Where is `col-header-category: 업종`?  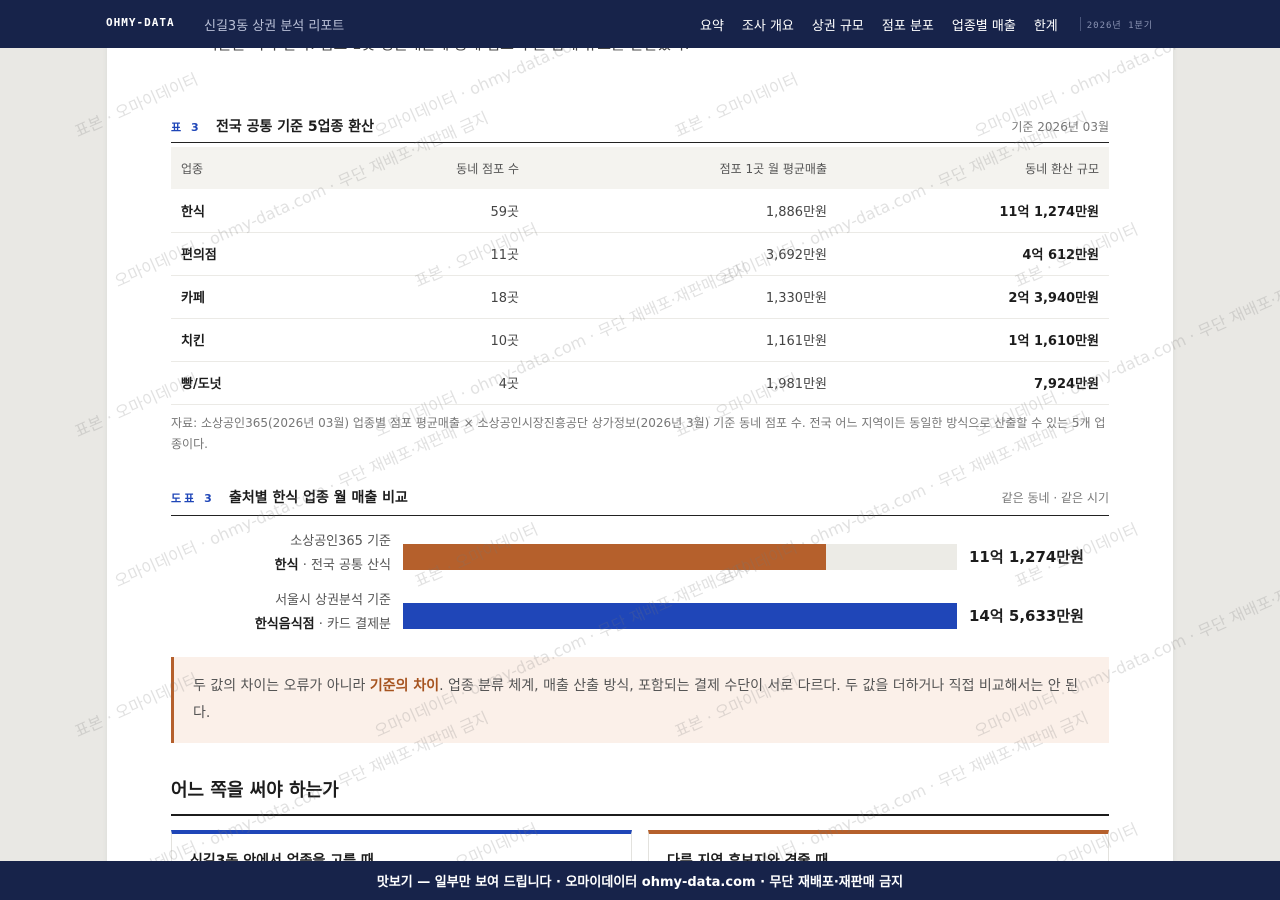
col-header-category: 업종 is located at coordinates (231, 168).